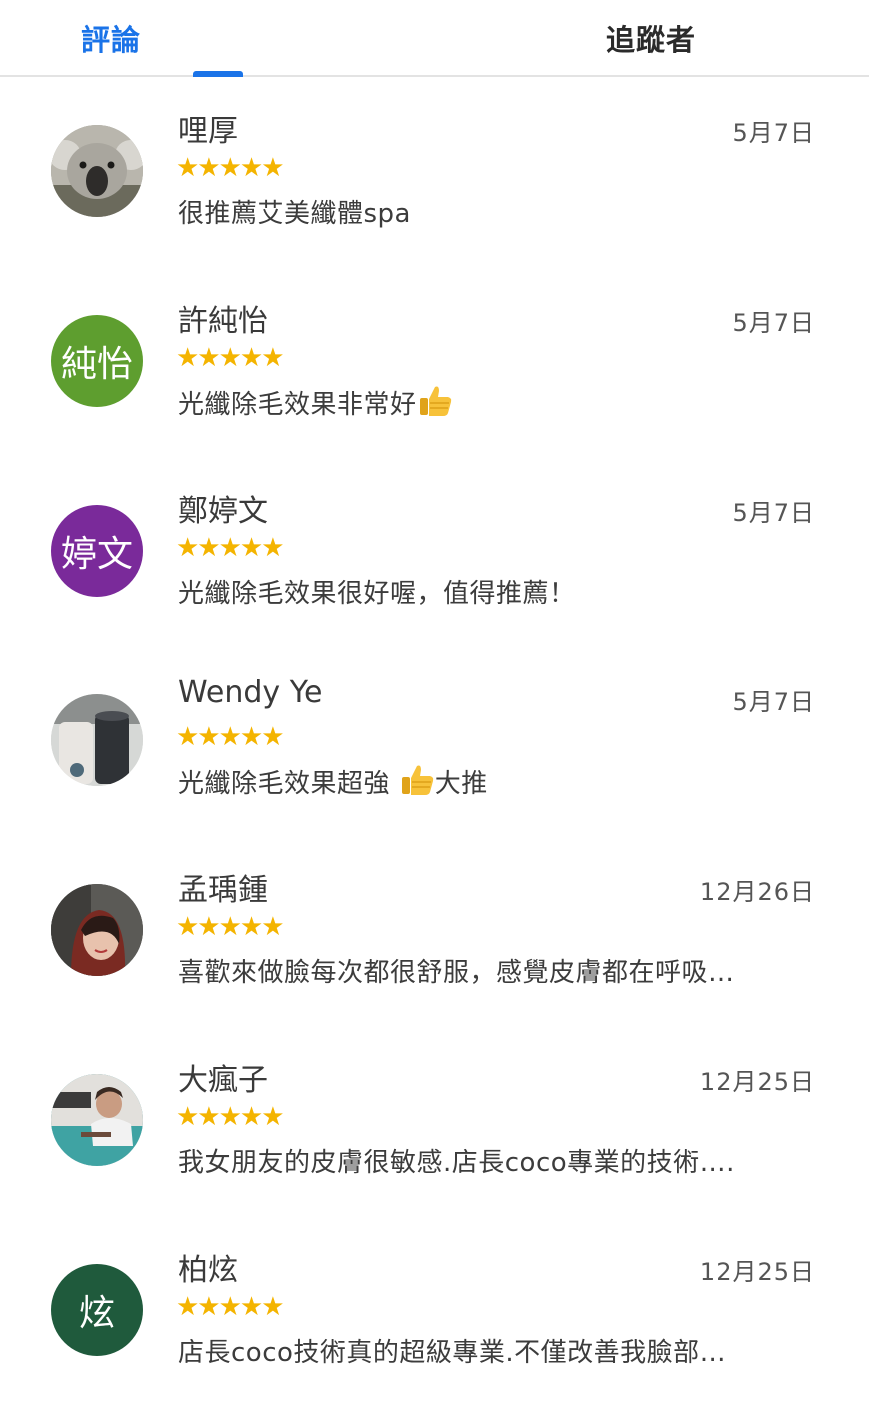 This screenshot has height=1424, width=869. What do you see at coordinates (208, 128) in the screenshot?
I see `reviewer-name: 哩厚` at bounding box center [208, 128].